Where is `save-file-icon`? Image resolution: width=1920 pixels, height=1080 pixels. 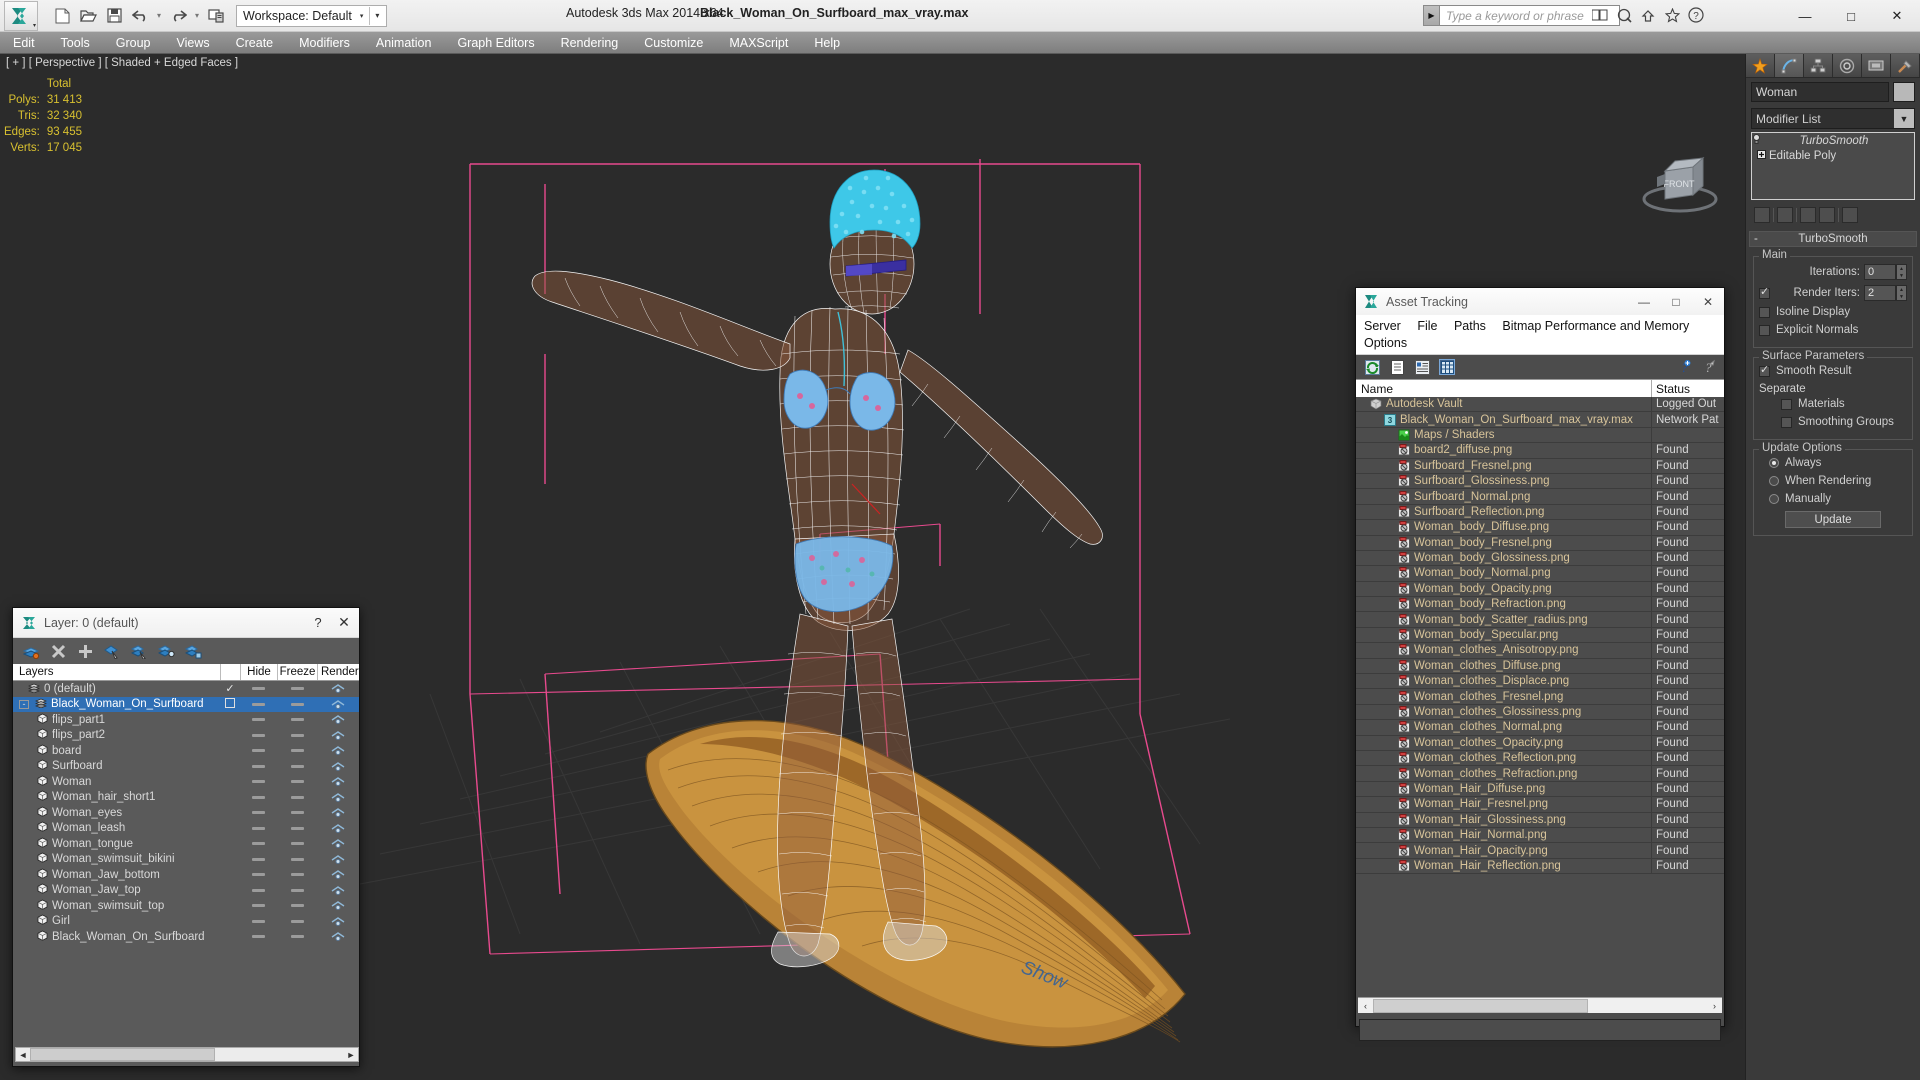 save-file-icon is located at coordinates (114, 16).